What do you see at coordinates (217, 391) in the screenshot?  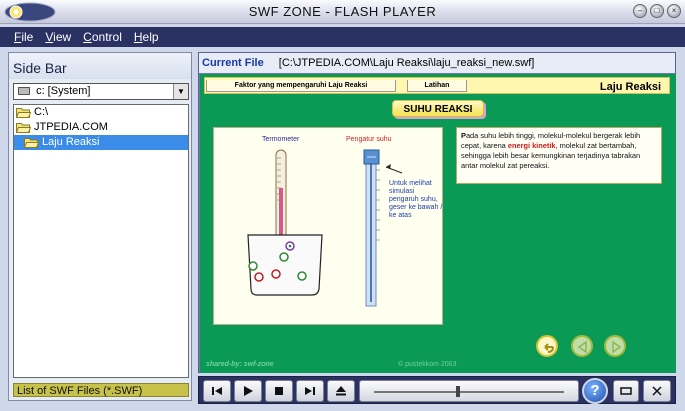 I see `prev-icon` at bounding box center [217, 391].